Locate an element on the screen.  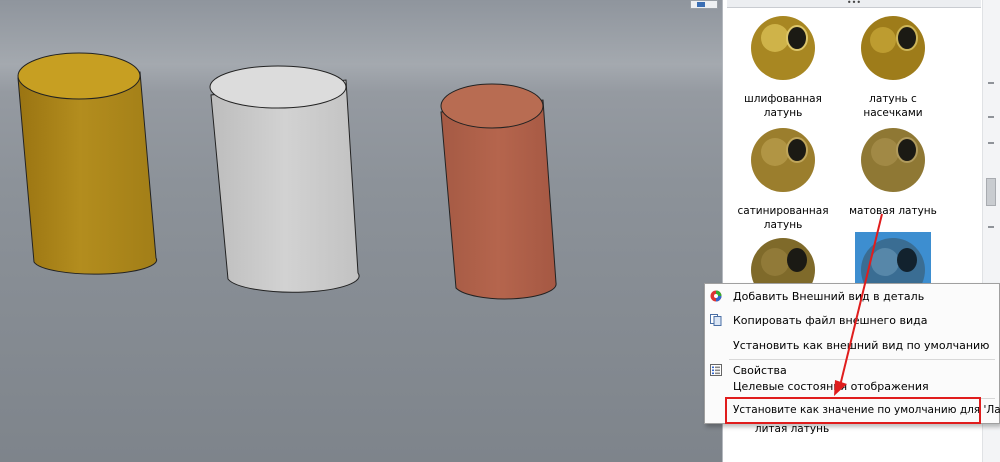
silver-cylinder is located at coordinates (284, 179).